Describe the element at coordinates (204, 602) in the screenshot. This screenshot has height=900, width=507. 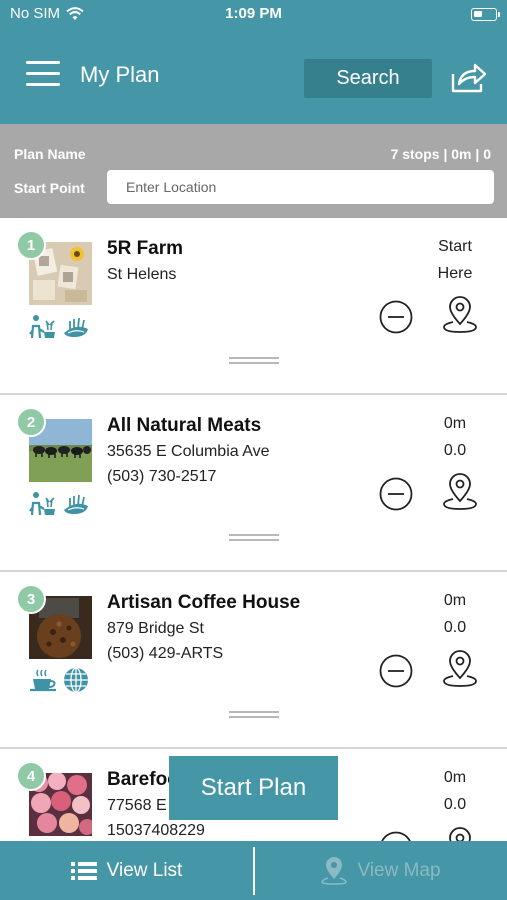
I see `stop-name: Artisan Coffee House` at that location.